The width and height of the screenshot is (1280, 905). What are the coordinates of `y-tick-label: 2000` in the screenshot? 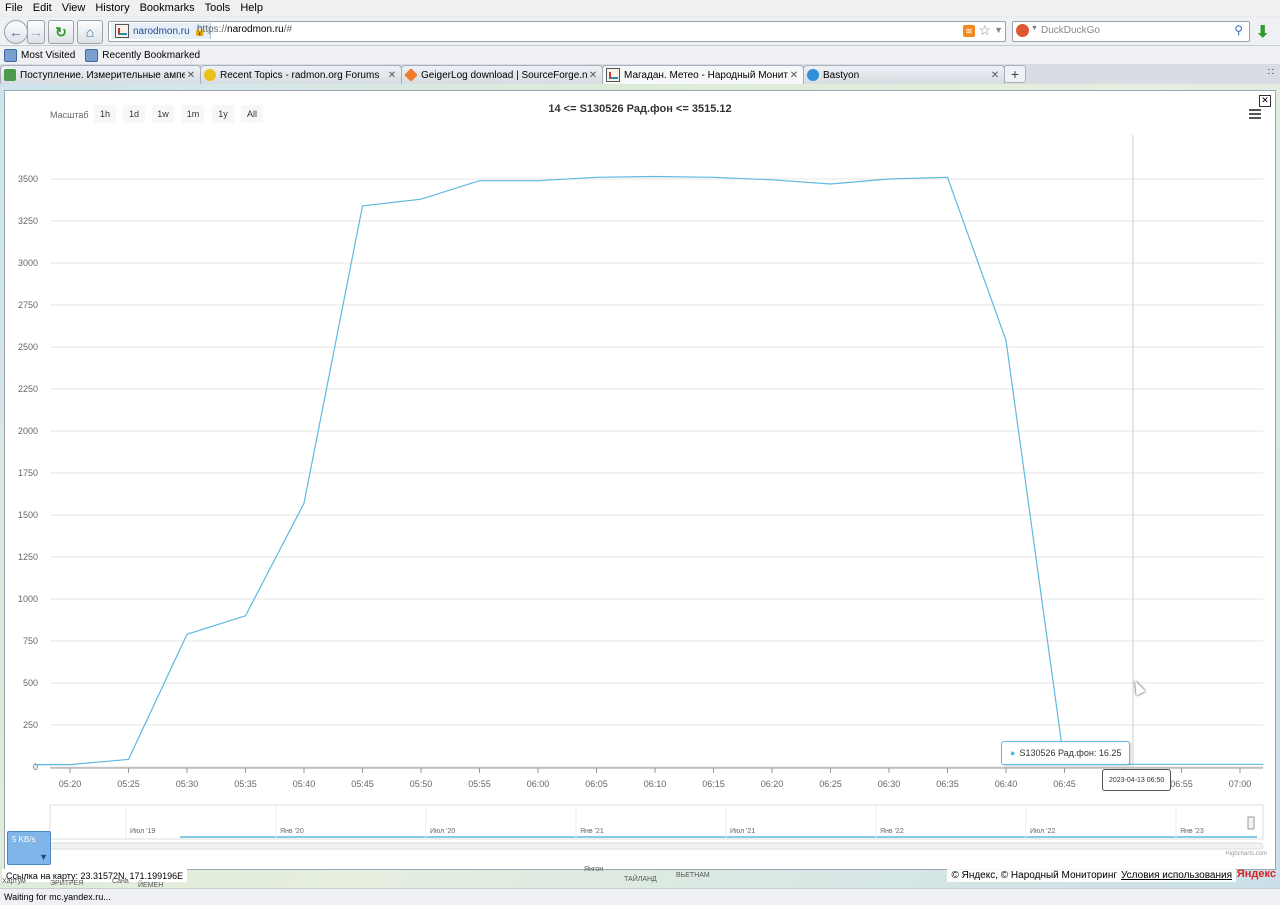 It's located at (28, 431).